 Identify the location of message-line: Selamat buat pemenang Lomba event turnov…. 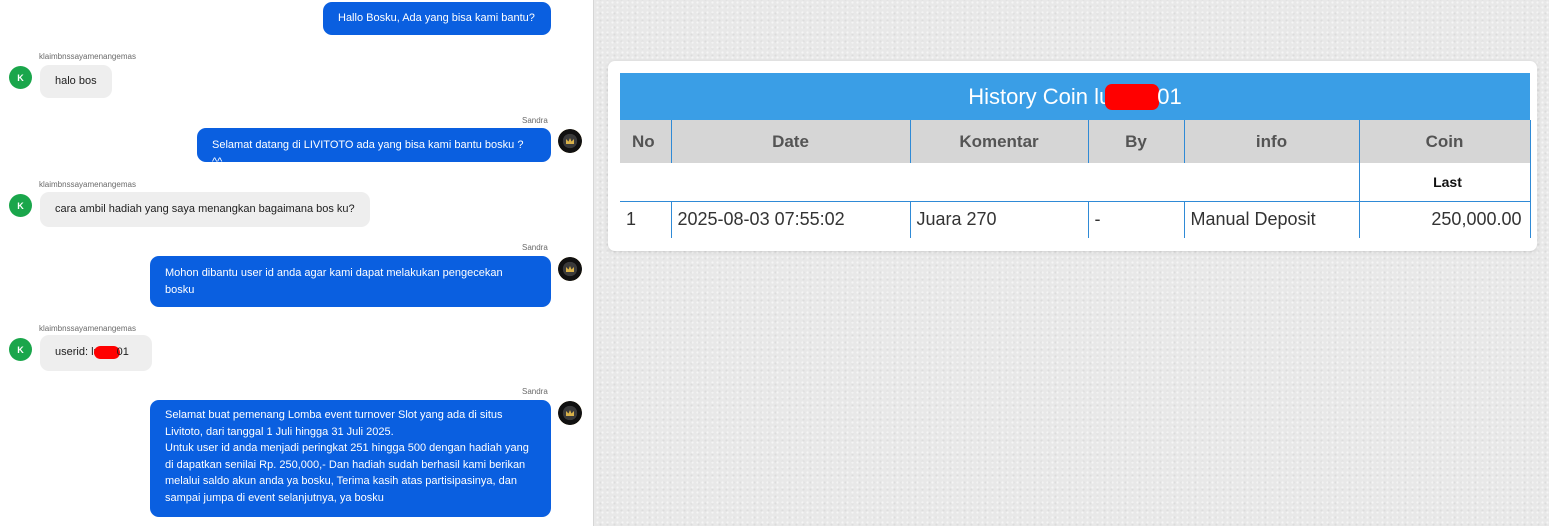
(334, 415).